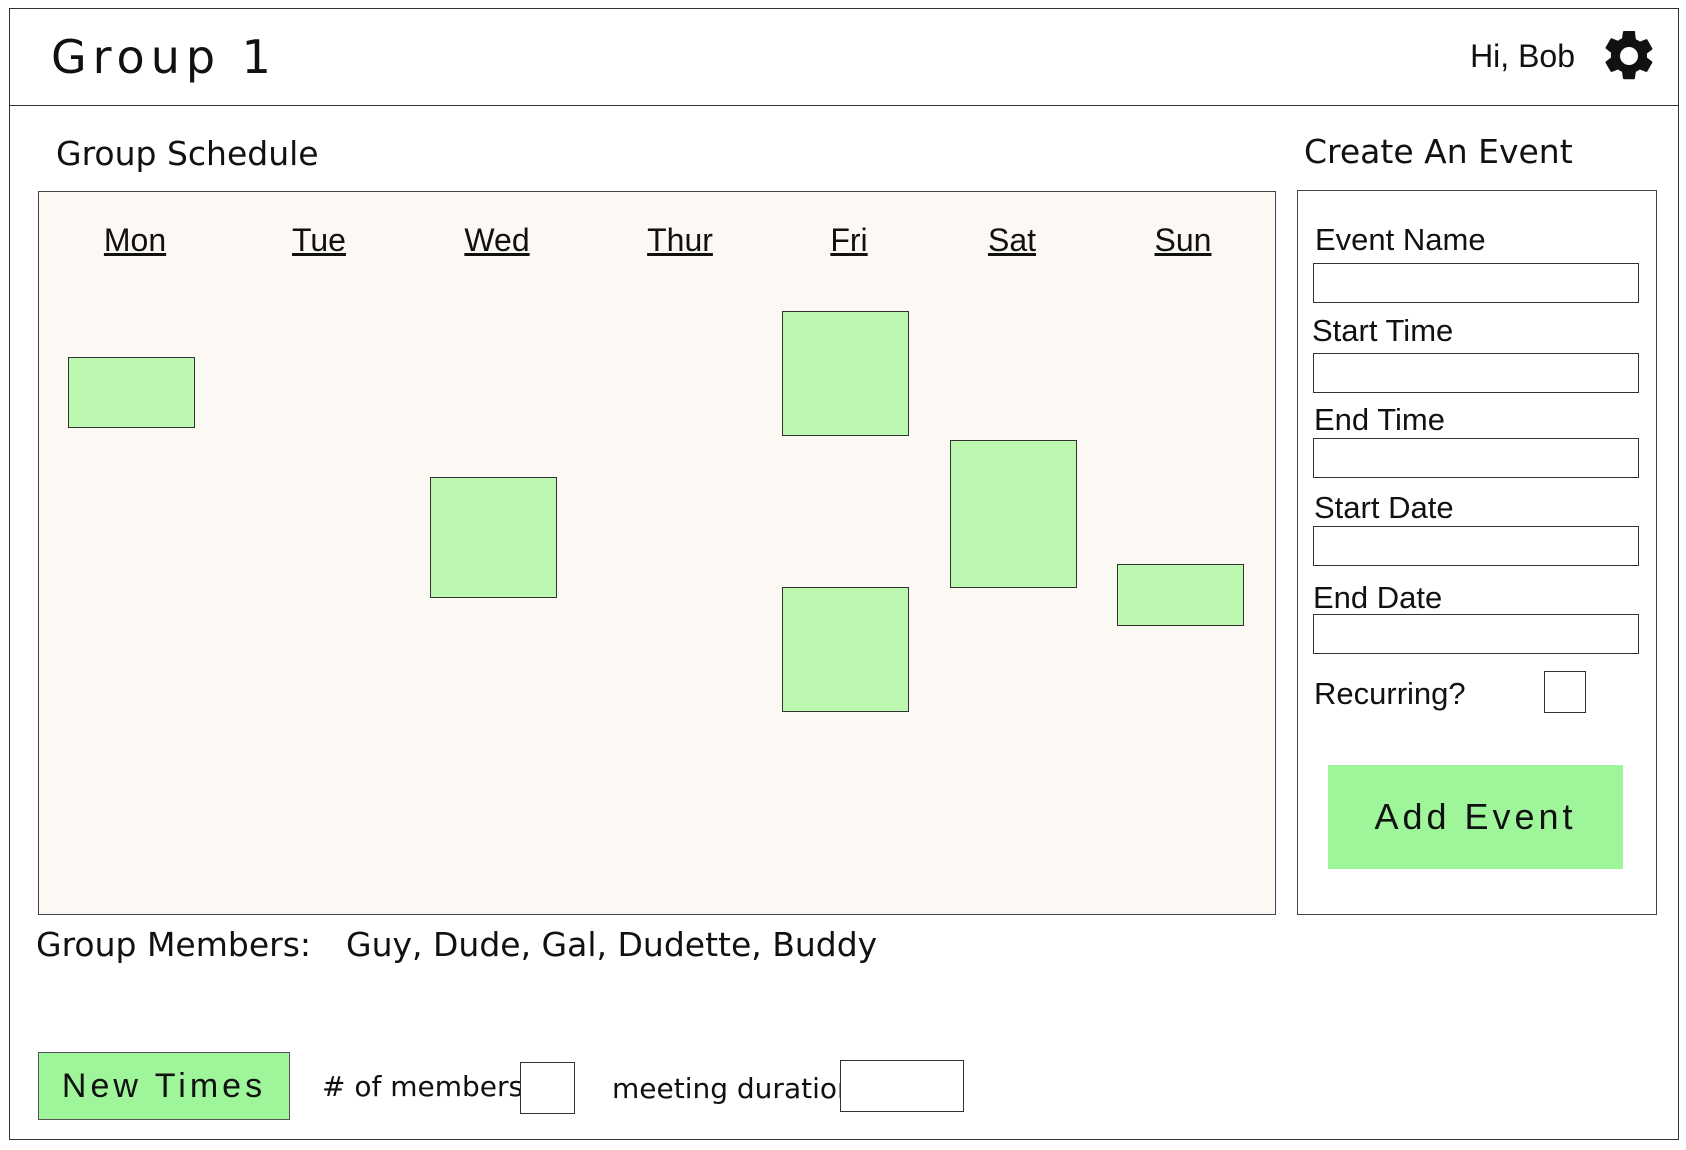 The width and height of the screenshot is (1686, 1150). Describe the element at coordinates (1629, 56) in the screenshot. I see `gear-icon` at that location.